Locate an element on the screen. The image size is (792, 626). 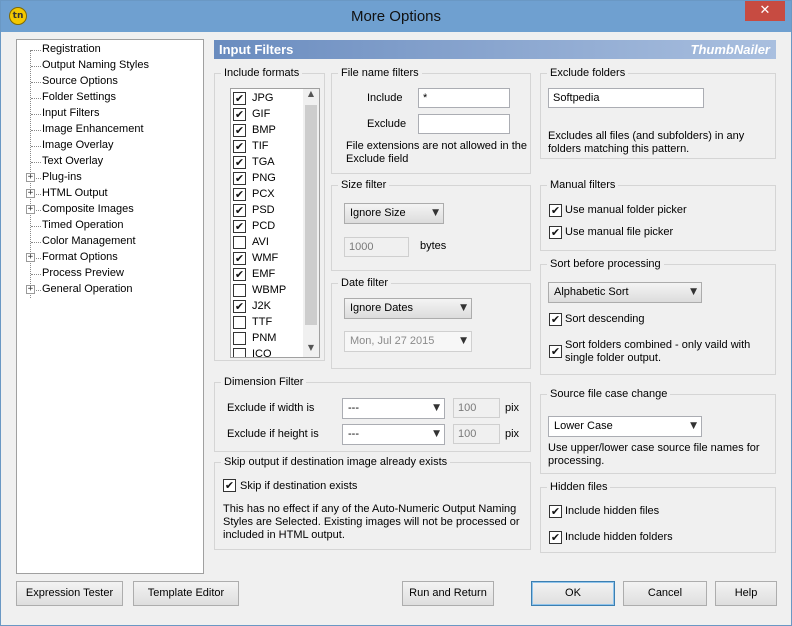
sort-descending-checkbox: ✔ is located at coordinates (555, 319).